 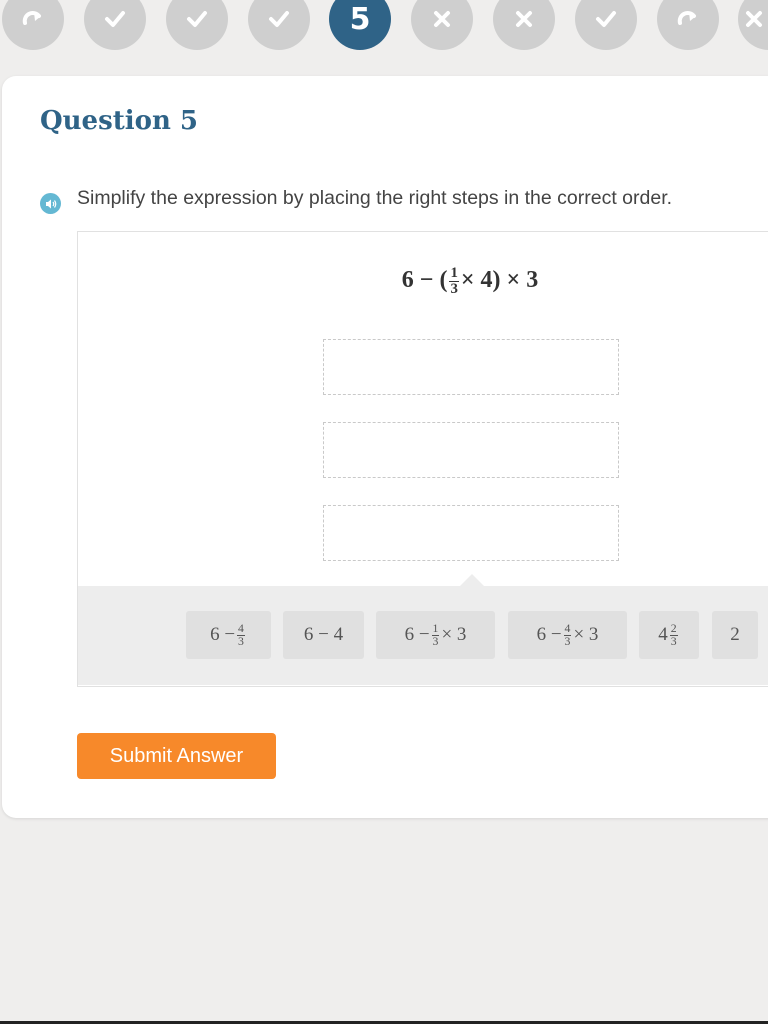 I want to click on answer-tile-tray: 6 − 43 6 − 4 6 − 13 × 3 6 − 43 × 3 423 2, so click(x=423, y=629).